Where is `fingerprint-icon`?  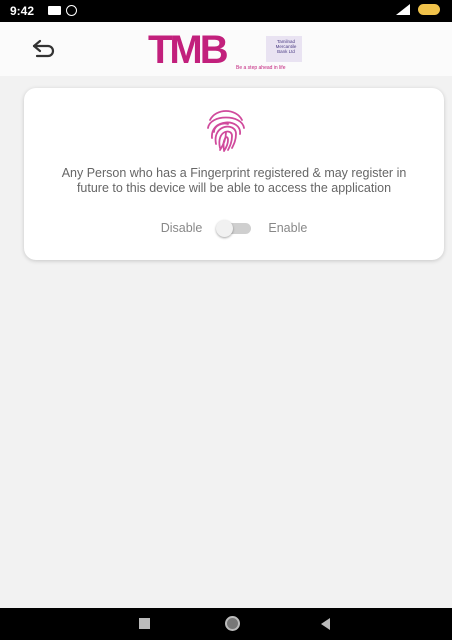 fingerprint-icon is located at coordinates (226, 131).